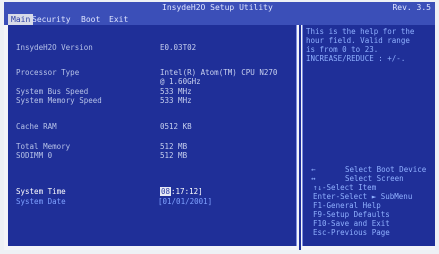 The width and height of the screenshot is (439, 254). Describe the element at coordinates (59, 100) in the screenshot. I see `system-memory-speed-label: System Memory Speed` at that location.